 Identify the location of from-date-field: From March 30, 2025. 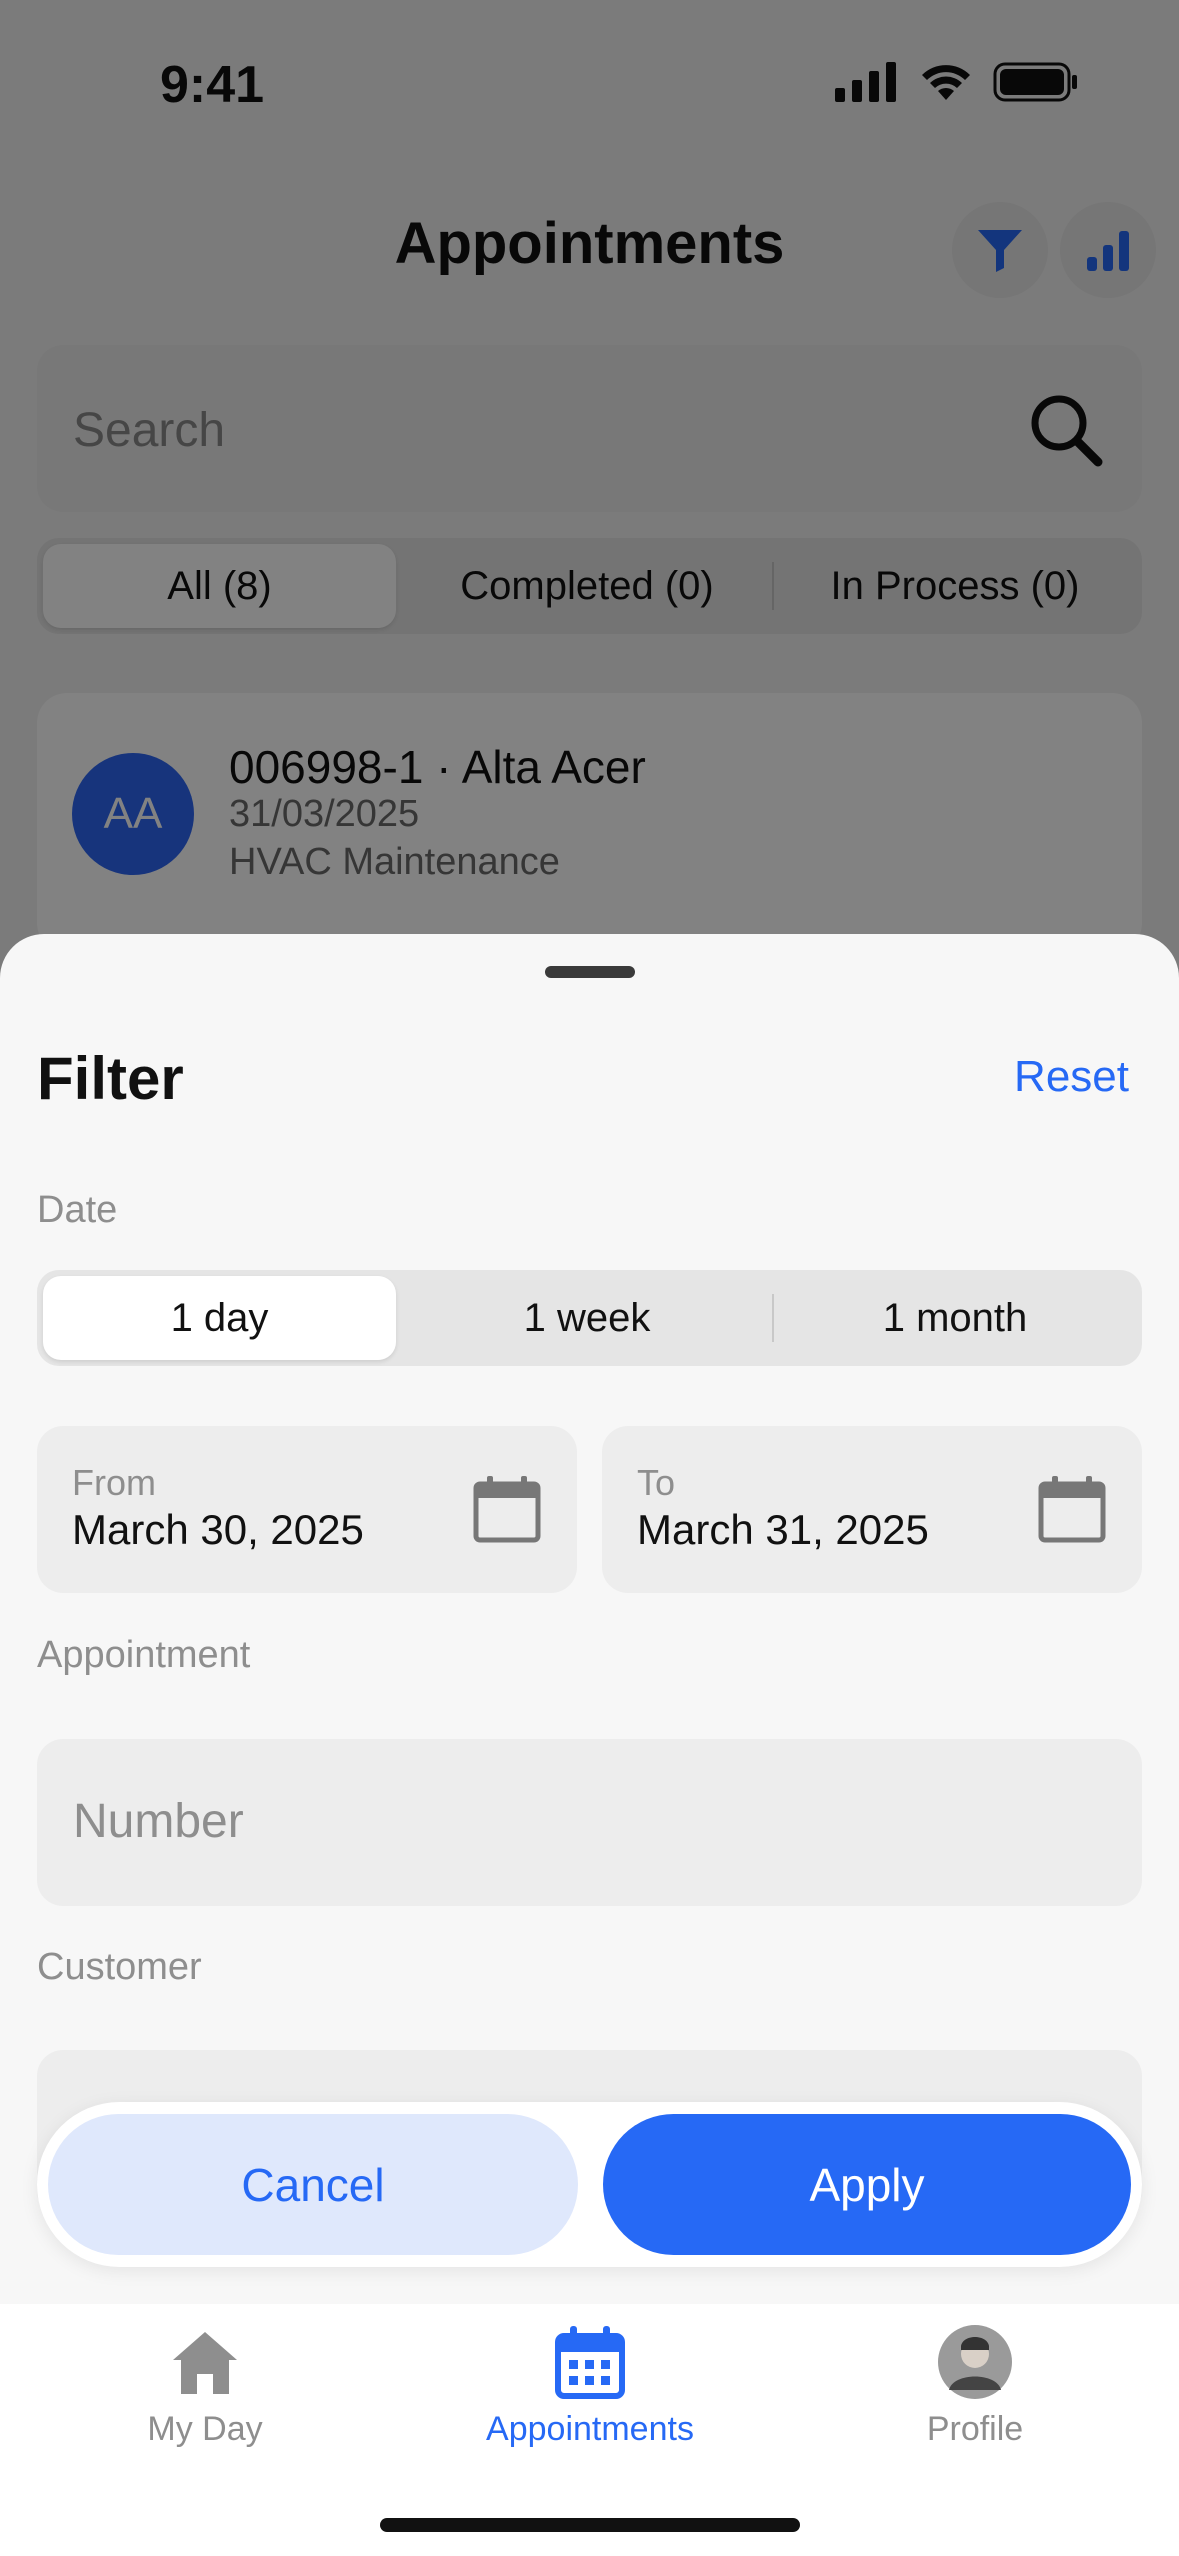
(307, 1509).